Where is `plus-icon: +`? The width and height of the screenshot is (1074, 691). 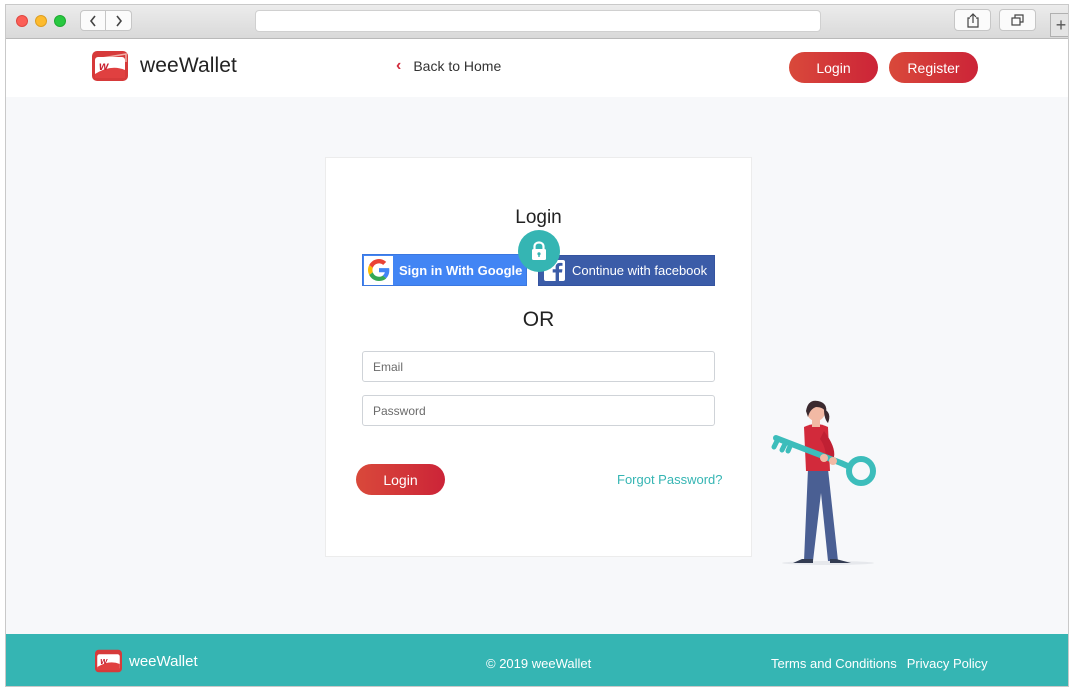 plus-icon: + is located at coordinates (1061, 24).